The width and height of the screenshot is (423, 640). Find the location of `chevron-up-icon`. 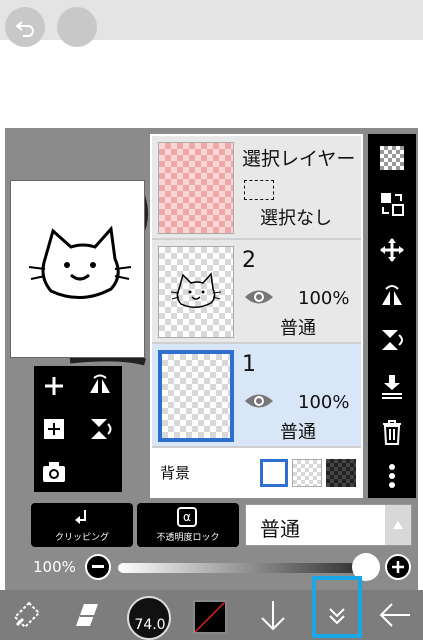

chevron-up-icon is located at coordinates (398, 525).